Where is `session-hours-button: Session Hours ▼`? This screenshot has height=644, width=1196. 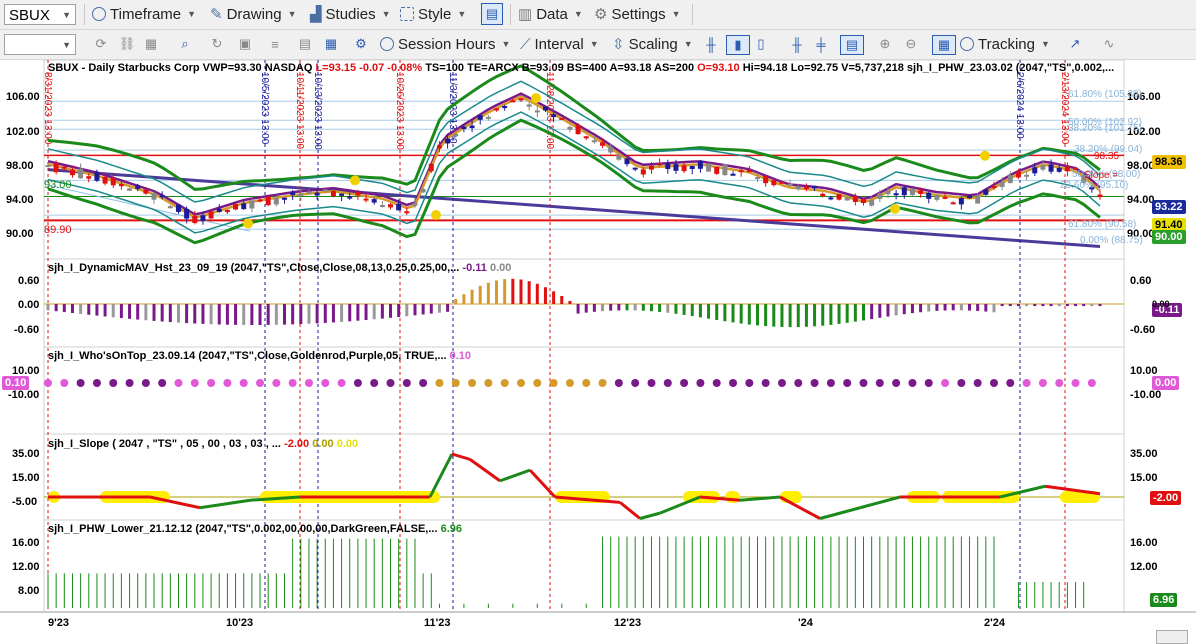 session-hours-button: Session Hours ▼ is located at coordinates (445, 44).